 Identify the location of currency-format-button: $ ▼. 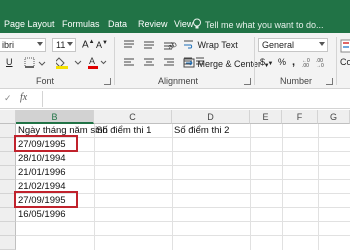
(266, 62).